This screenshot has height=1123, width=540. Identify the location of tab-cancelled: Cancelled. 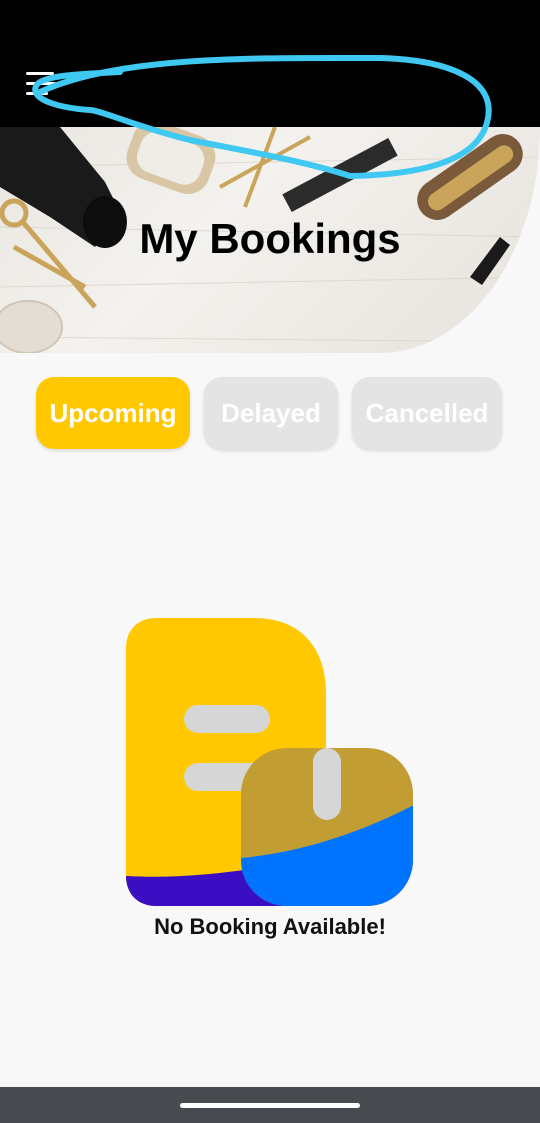
(427, 413).